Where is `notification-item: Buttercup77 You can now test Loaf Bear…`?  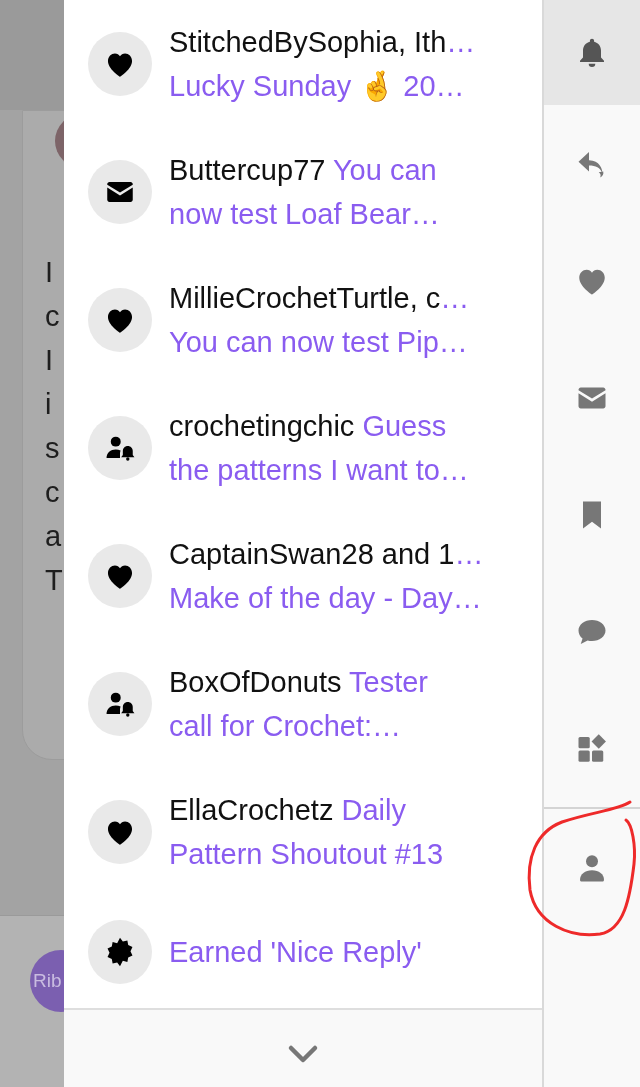 notification-item: Buttercup77 You can now test Loaf Bear… is located at coordinates (303, 192).